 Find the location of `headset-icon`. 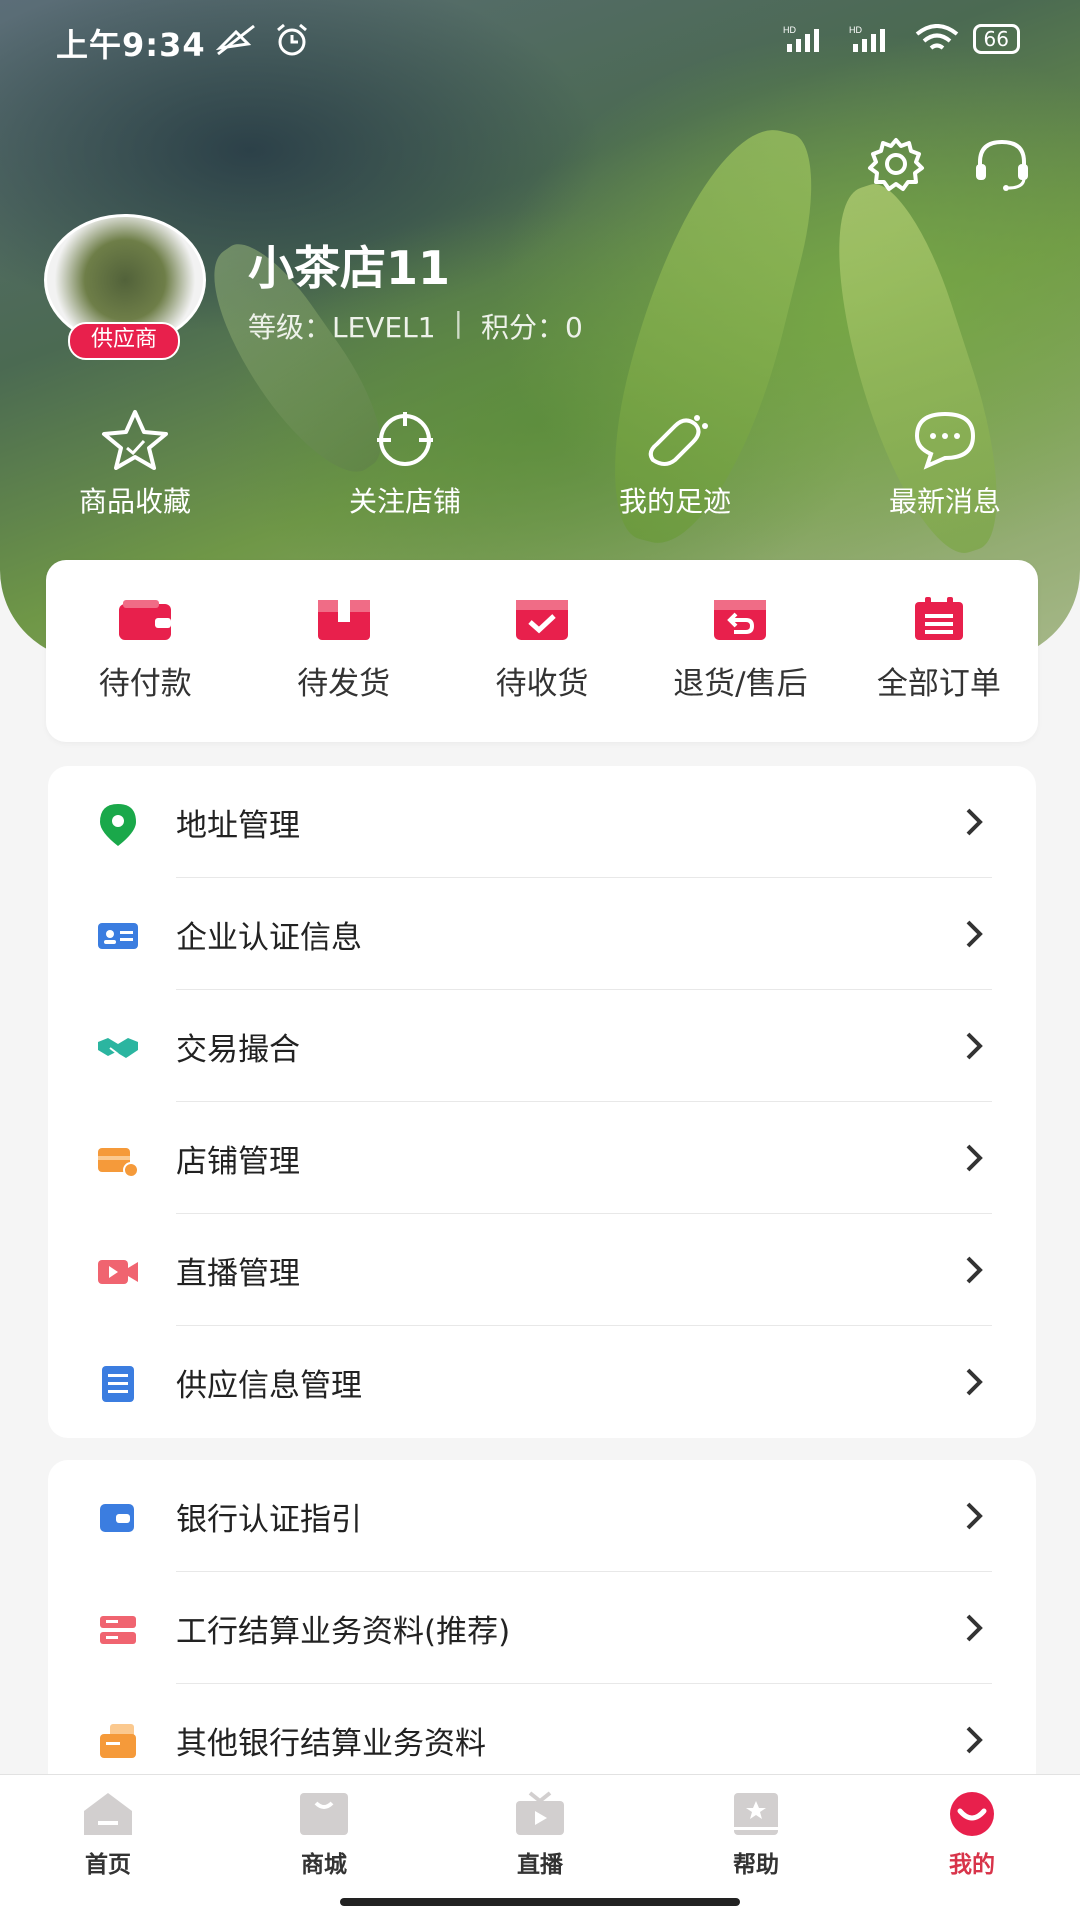

headset-icon is located at coordinates (1000, 164).